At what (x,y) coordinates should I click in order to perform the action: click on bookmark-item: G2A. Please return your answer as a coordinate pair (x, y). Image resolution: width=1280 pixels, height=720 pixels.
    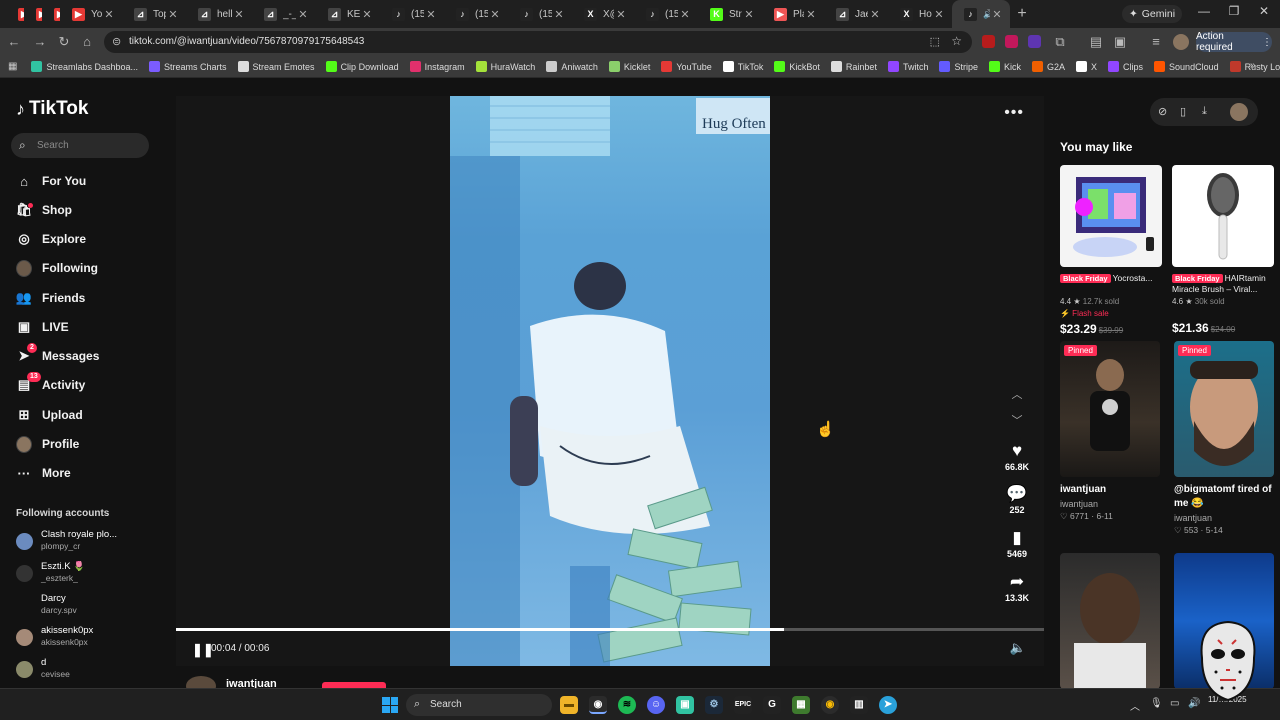
    Looking at the image, I should click on (1048, 66).